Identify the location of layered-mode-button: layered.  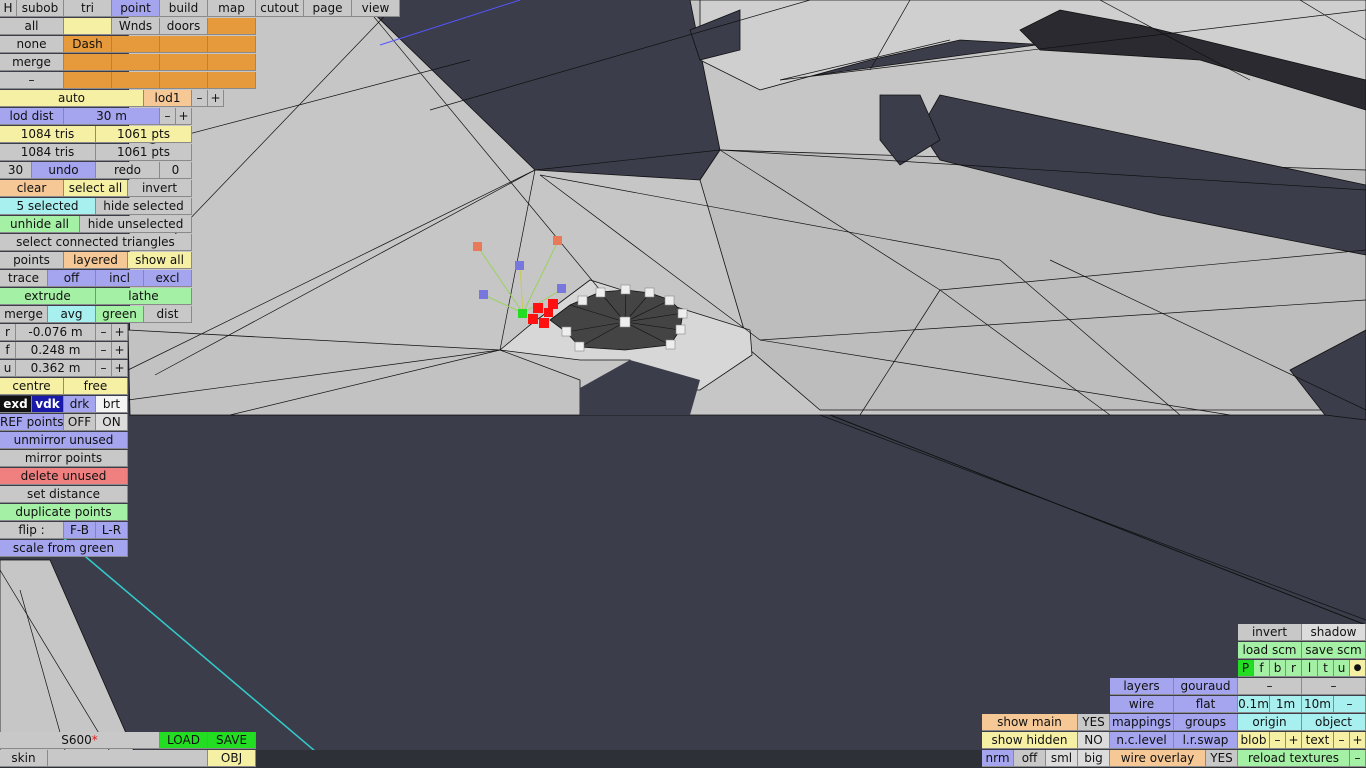
(96, 260).